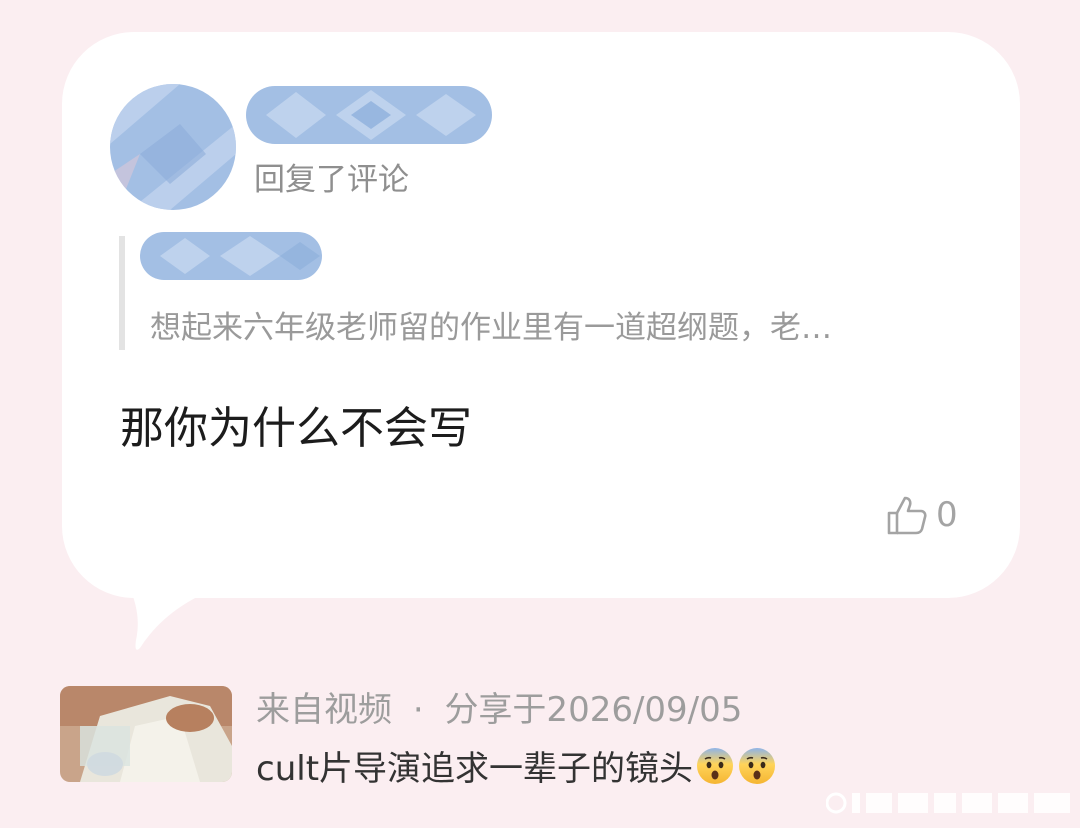 The image size is (1080, 828). I want to click on video-thumbnail, so click(146, 734).